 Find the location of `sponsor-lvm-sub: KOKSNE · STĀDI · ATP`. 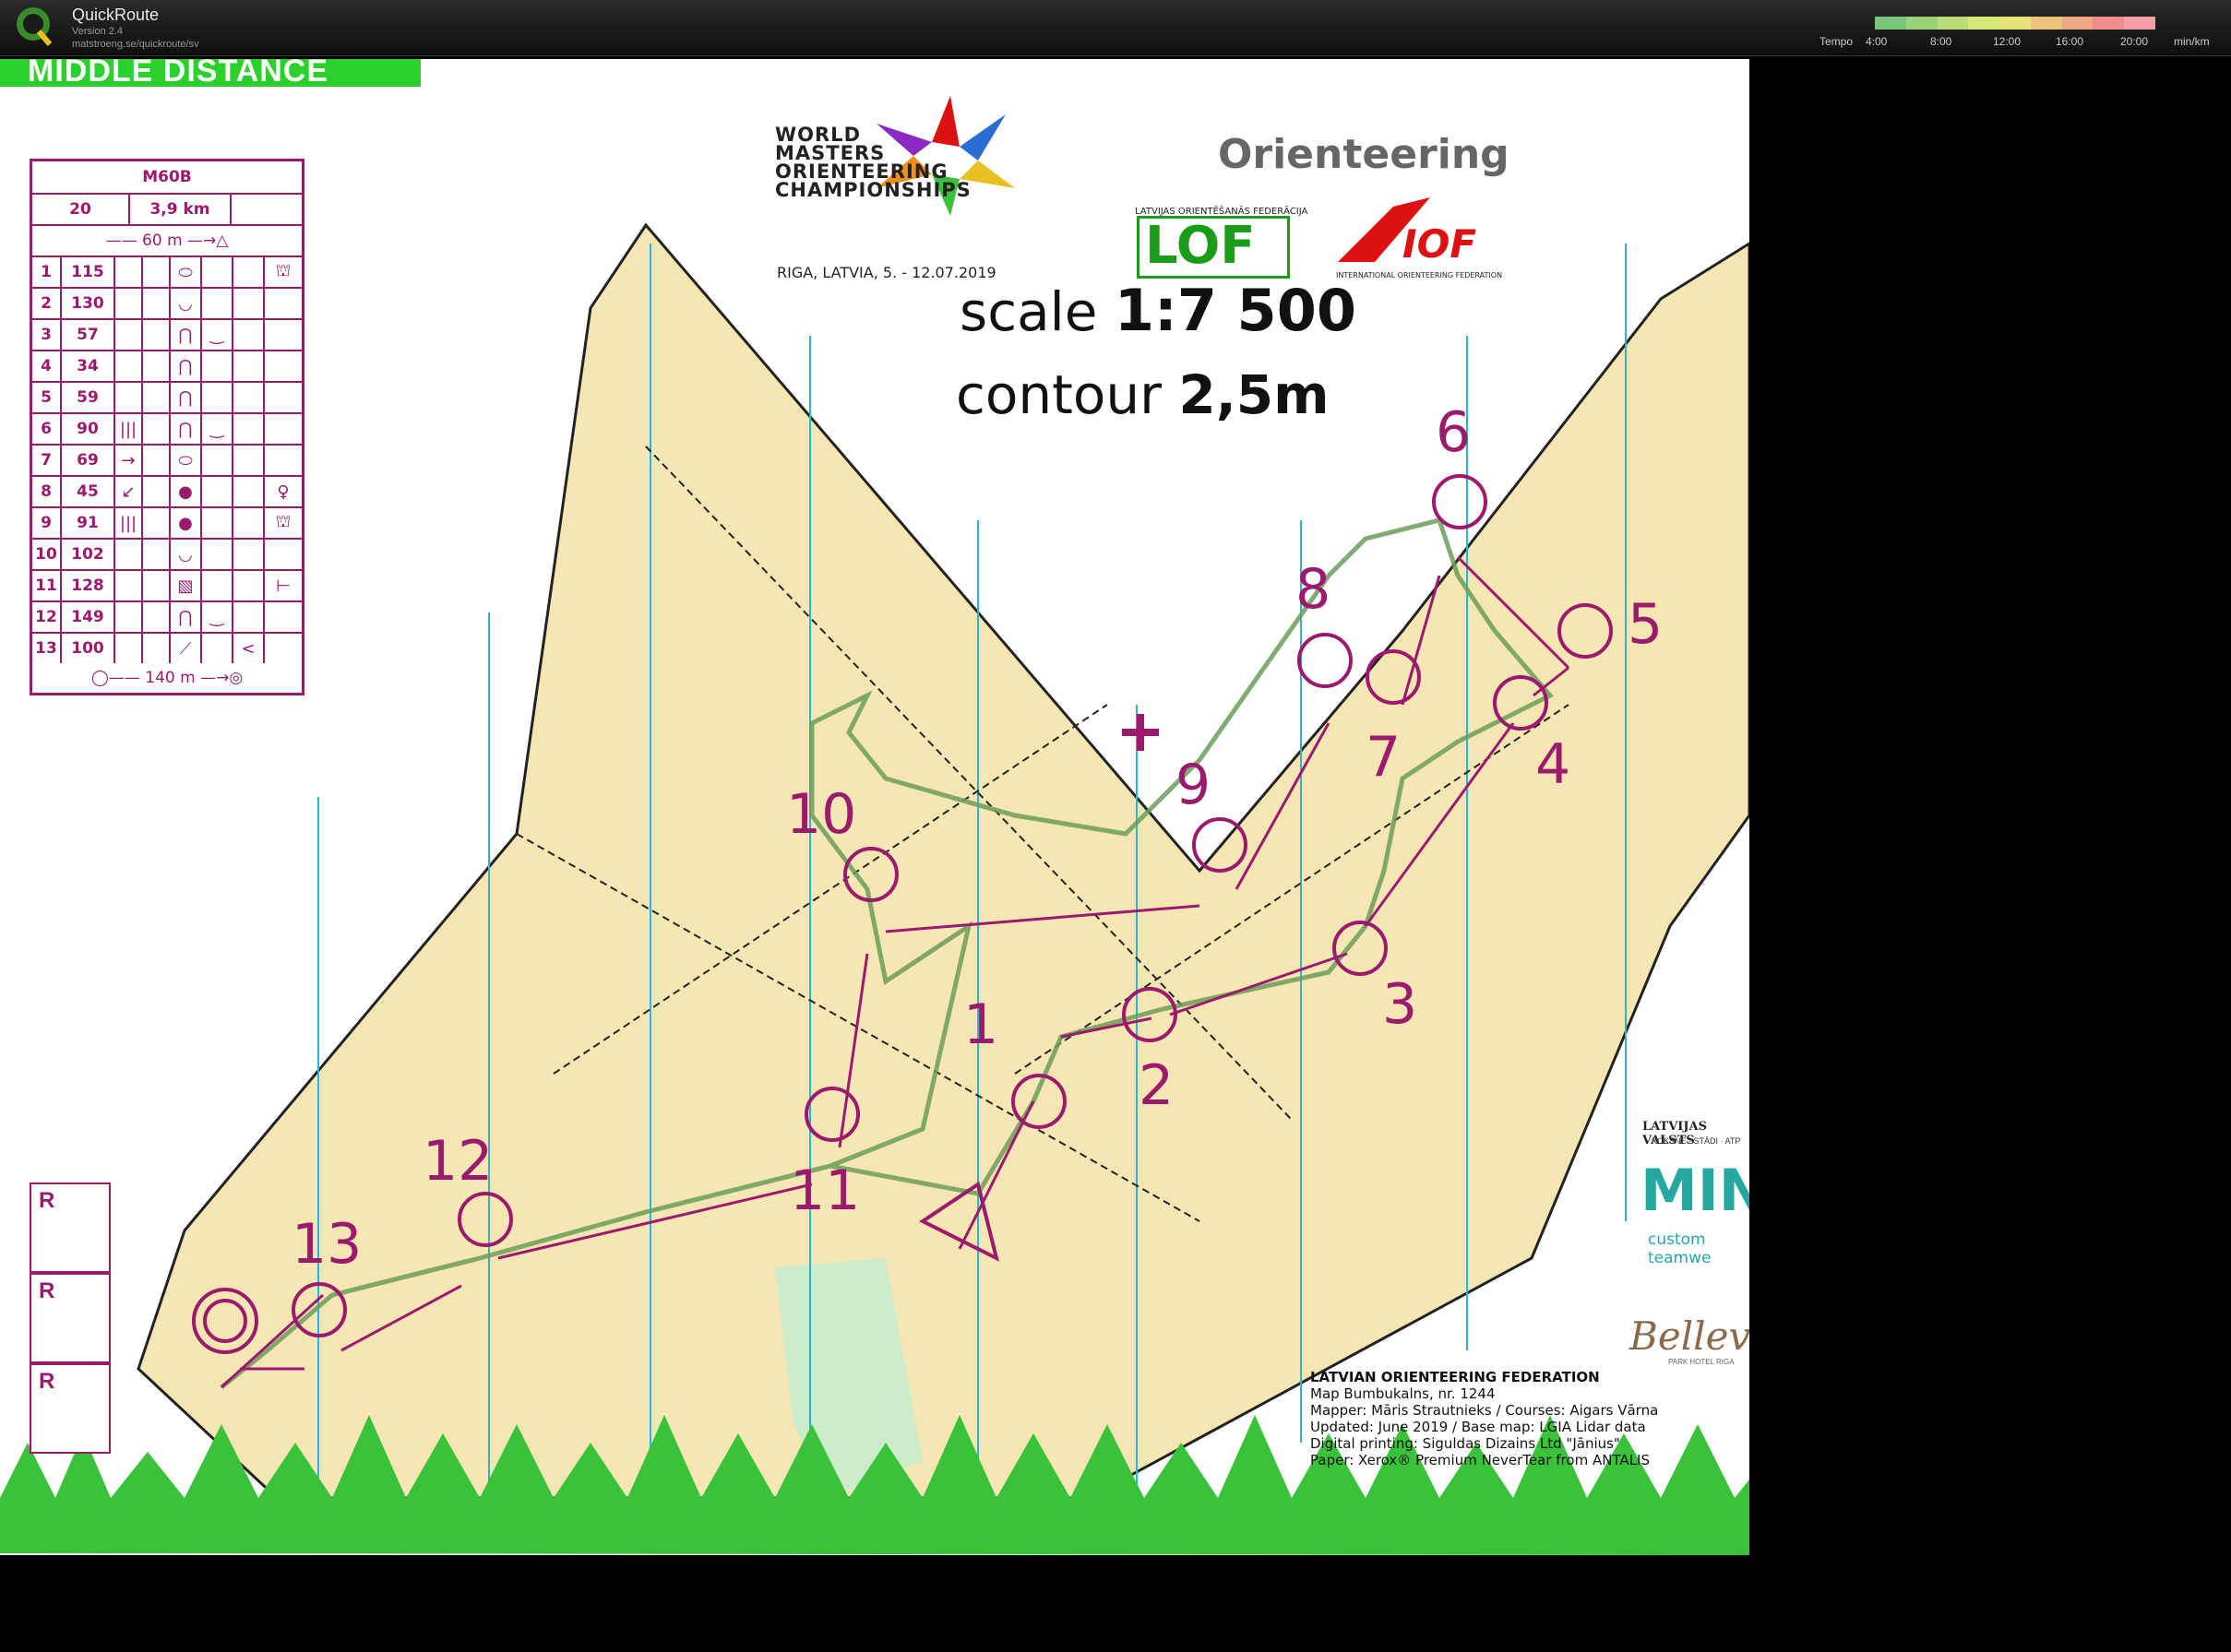

sponsor-lvm-sub: KOKSNE · STĀDI · ATP is located at coordinates (1696, 1141).